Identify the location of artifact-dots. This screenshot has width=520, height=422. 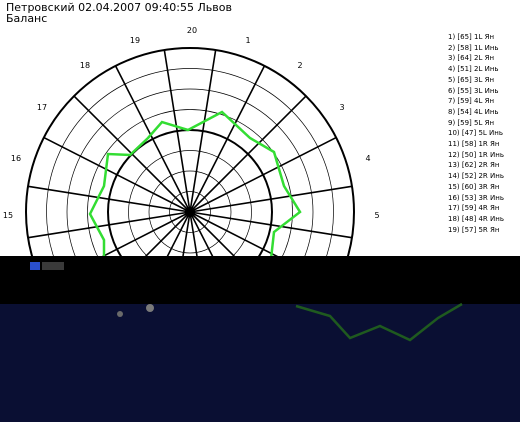
(150, 308).